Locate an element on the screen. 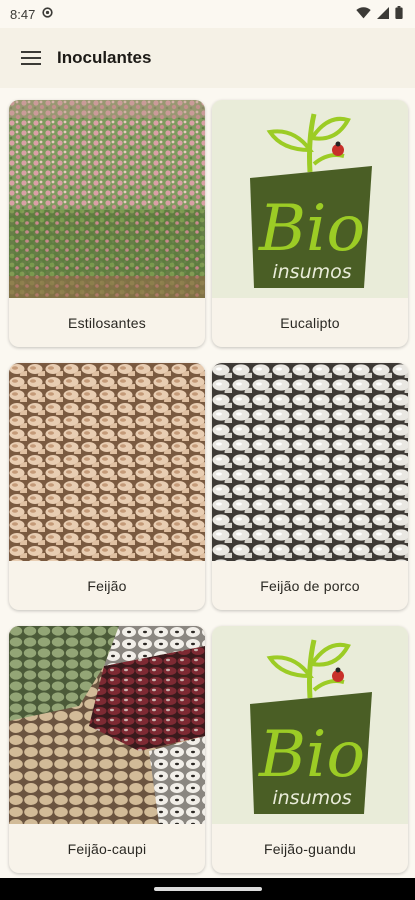  card-eucalipto: Bio insumos Eucalipto is located at coordinates (310, 223).